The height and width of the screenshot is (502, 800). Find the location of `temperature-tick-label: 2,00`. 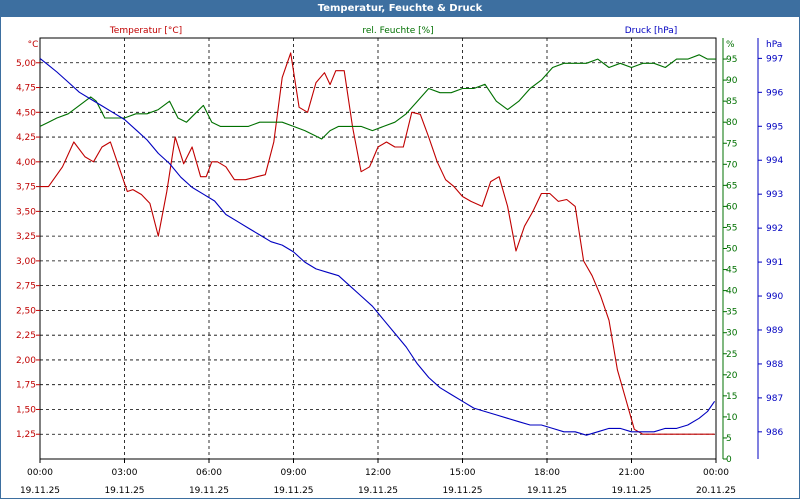

temperature-tick-label: 2,00 is located at coordinates (26, 361).